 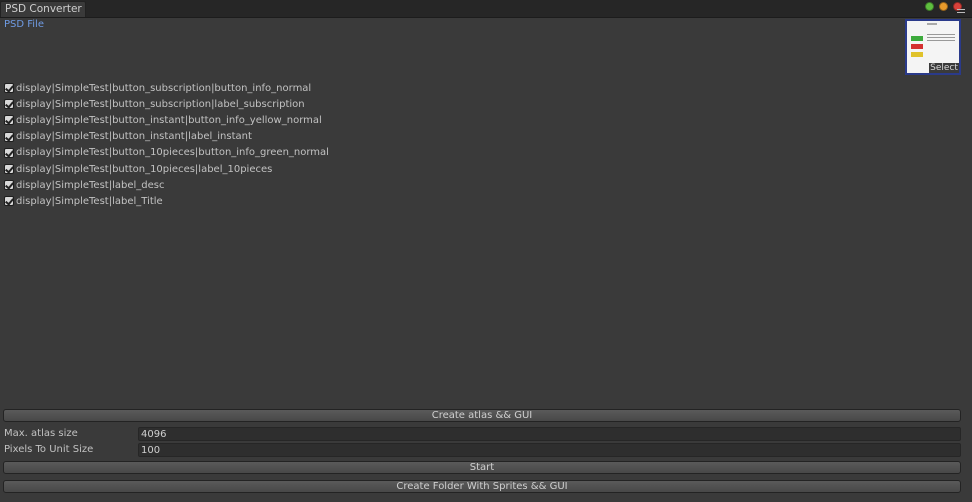 I want to click on select-button: Select, so click(x=944, y=68).